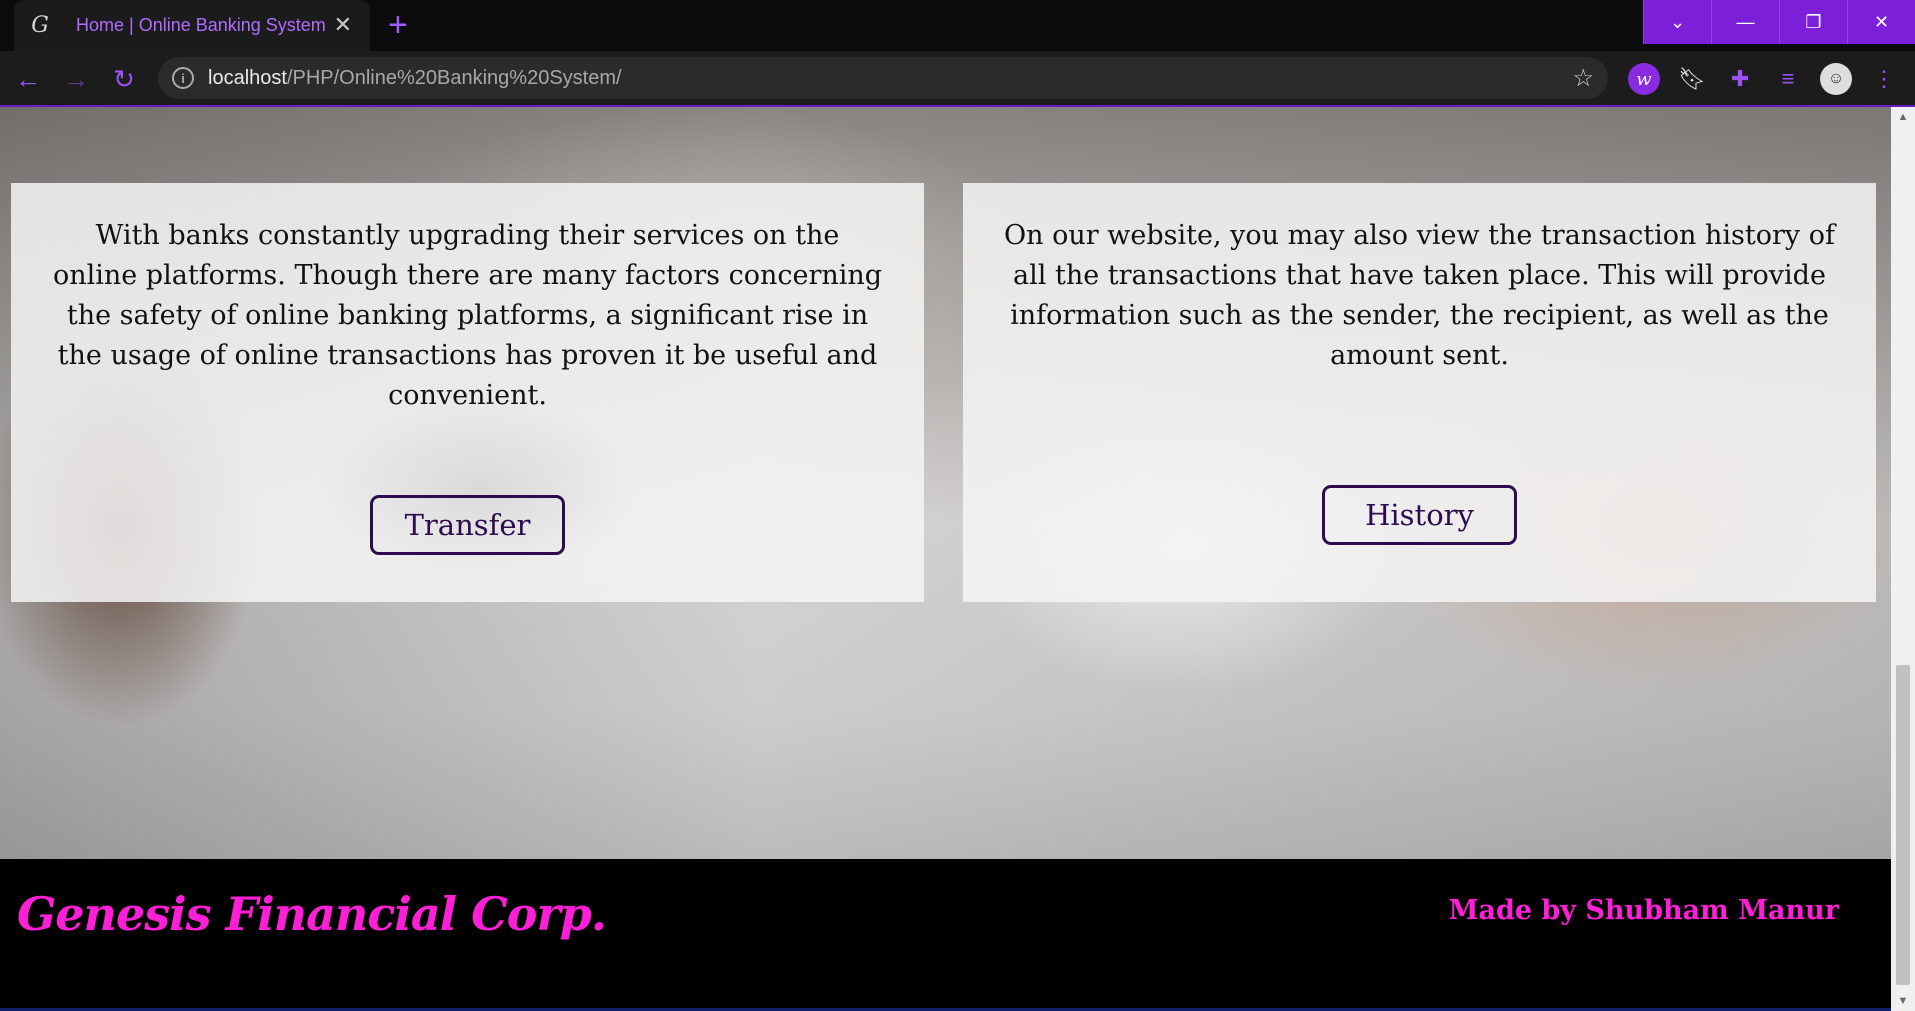  Describe the element at coordinates (1903, 825) in the screenshot. I see `scroll-thumb` at that location.